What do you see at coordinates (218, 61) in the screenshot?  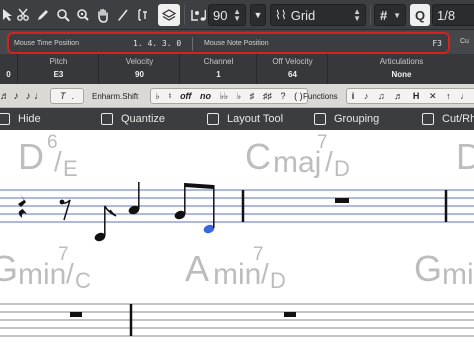 I see `info-header: Channel` at bounding box center [218, 61].